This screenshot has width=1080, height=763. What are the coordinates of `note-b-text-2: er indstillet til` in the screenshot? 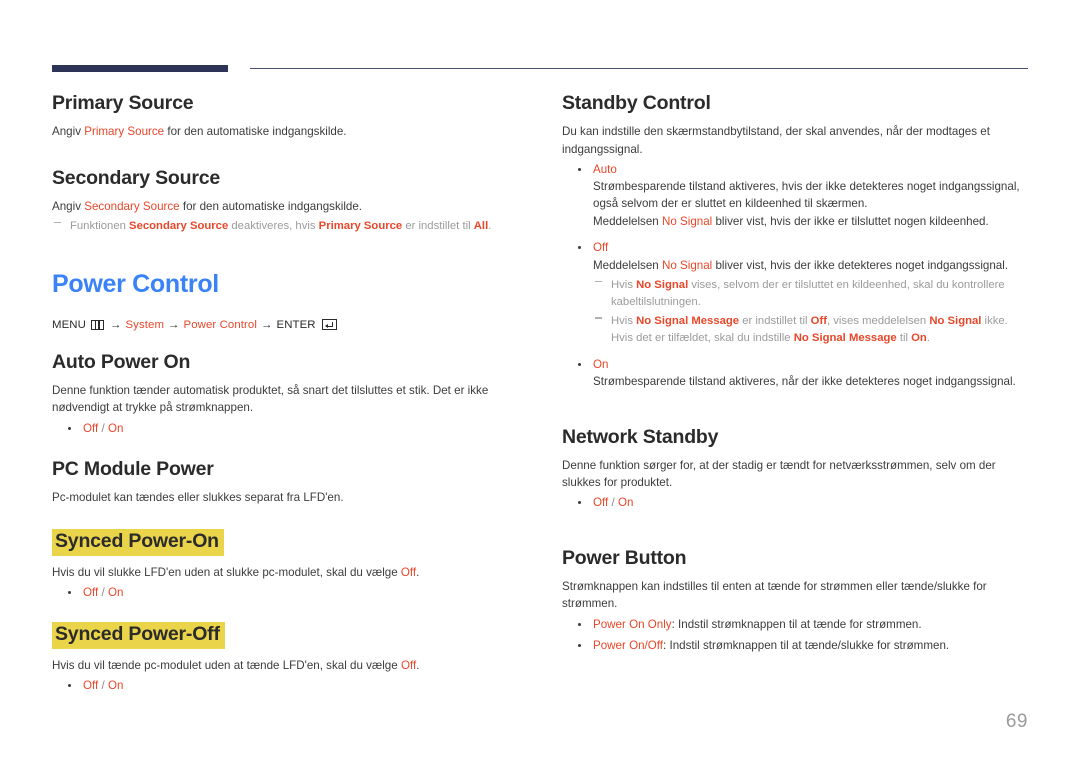 It's located at (775, 321).